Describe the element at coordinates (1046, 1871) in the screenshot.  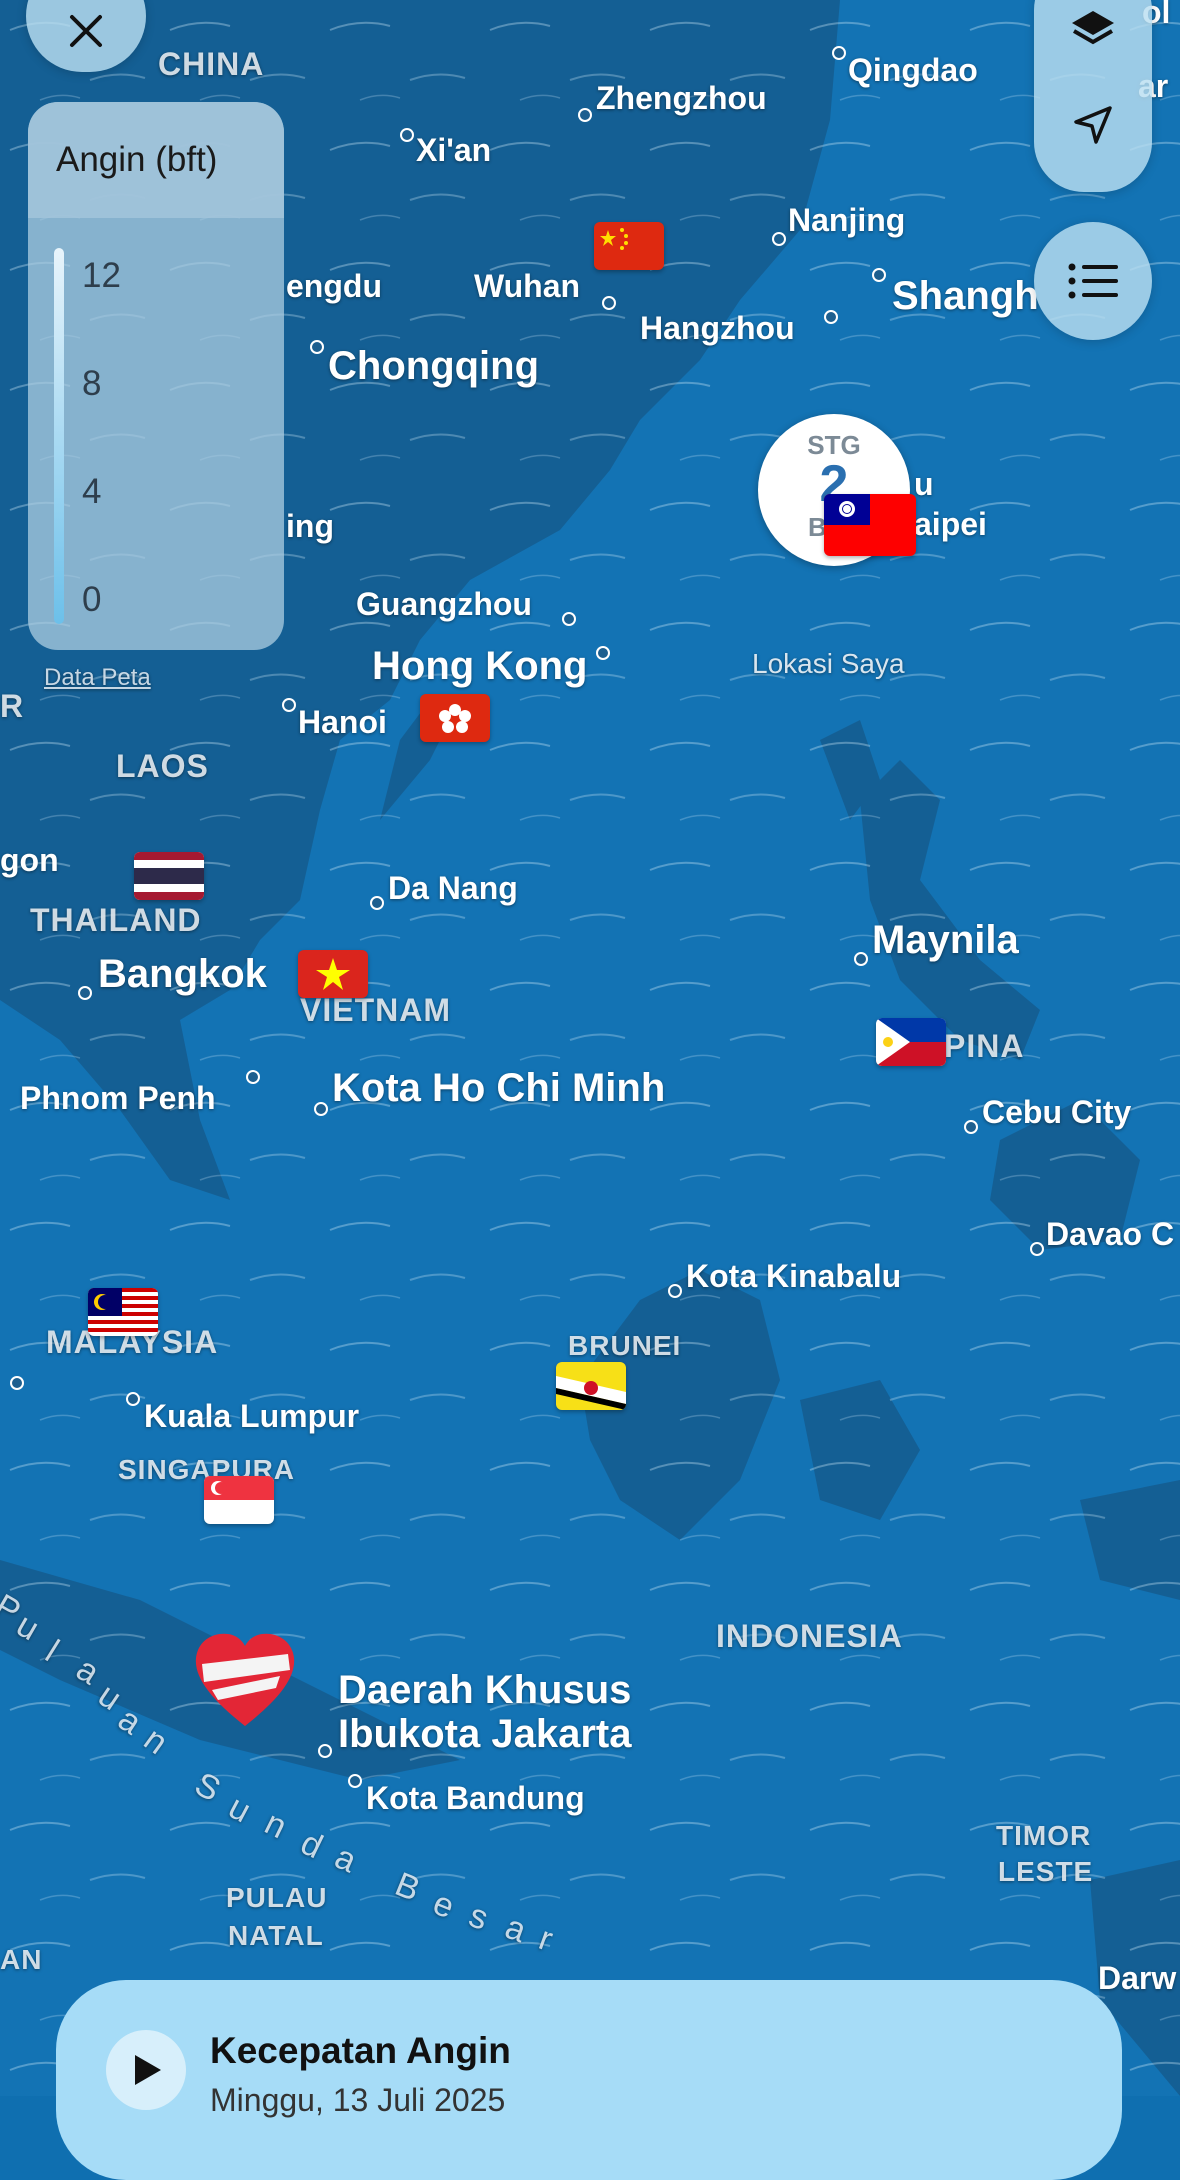
I see `country-label-leste: LESTE` at that location.